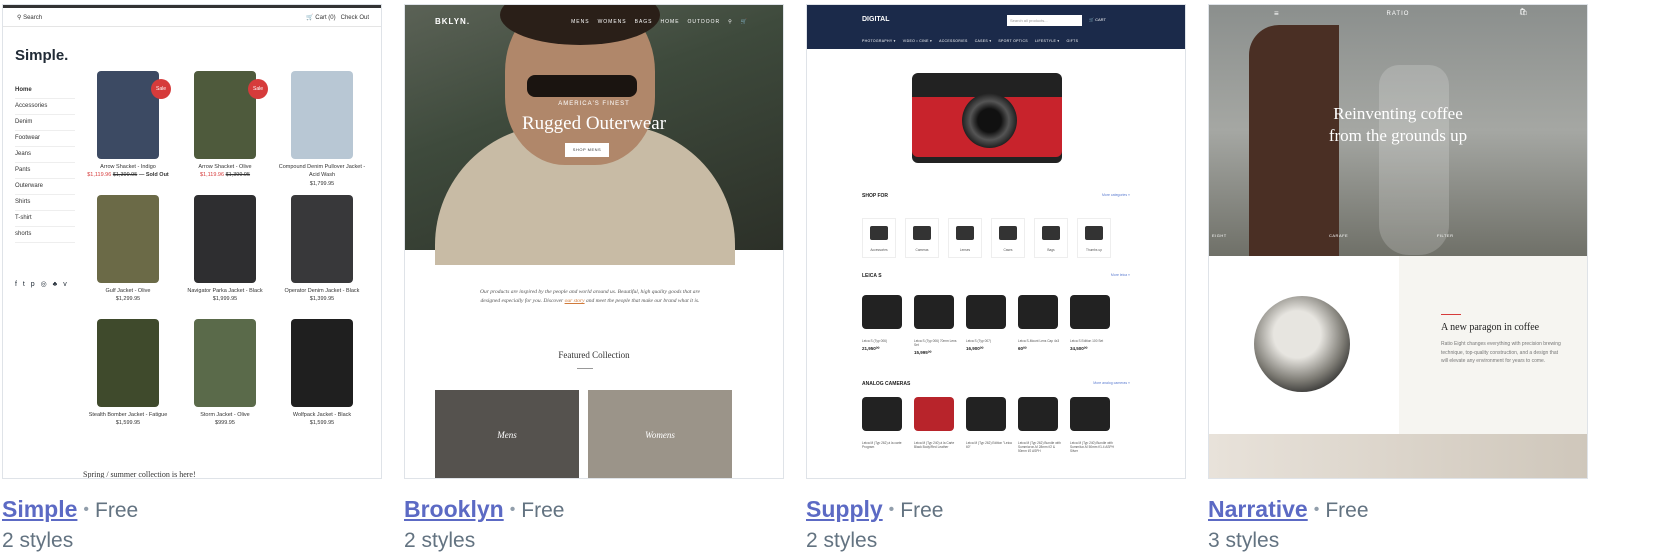 The height and width of the screenshot is (555, 1667). What do you see at coordinates (42, 284) in the screenshot?
I see `social-icons: f t p ◎ ♣ v` at bounding box center [42, 284].